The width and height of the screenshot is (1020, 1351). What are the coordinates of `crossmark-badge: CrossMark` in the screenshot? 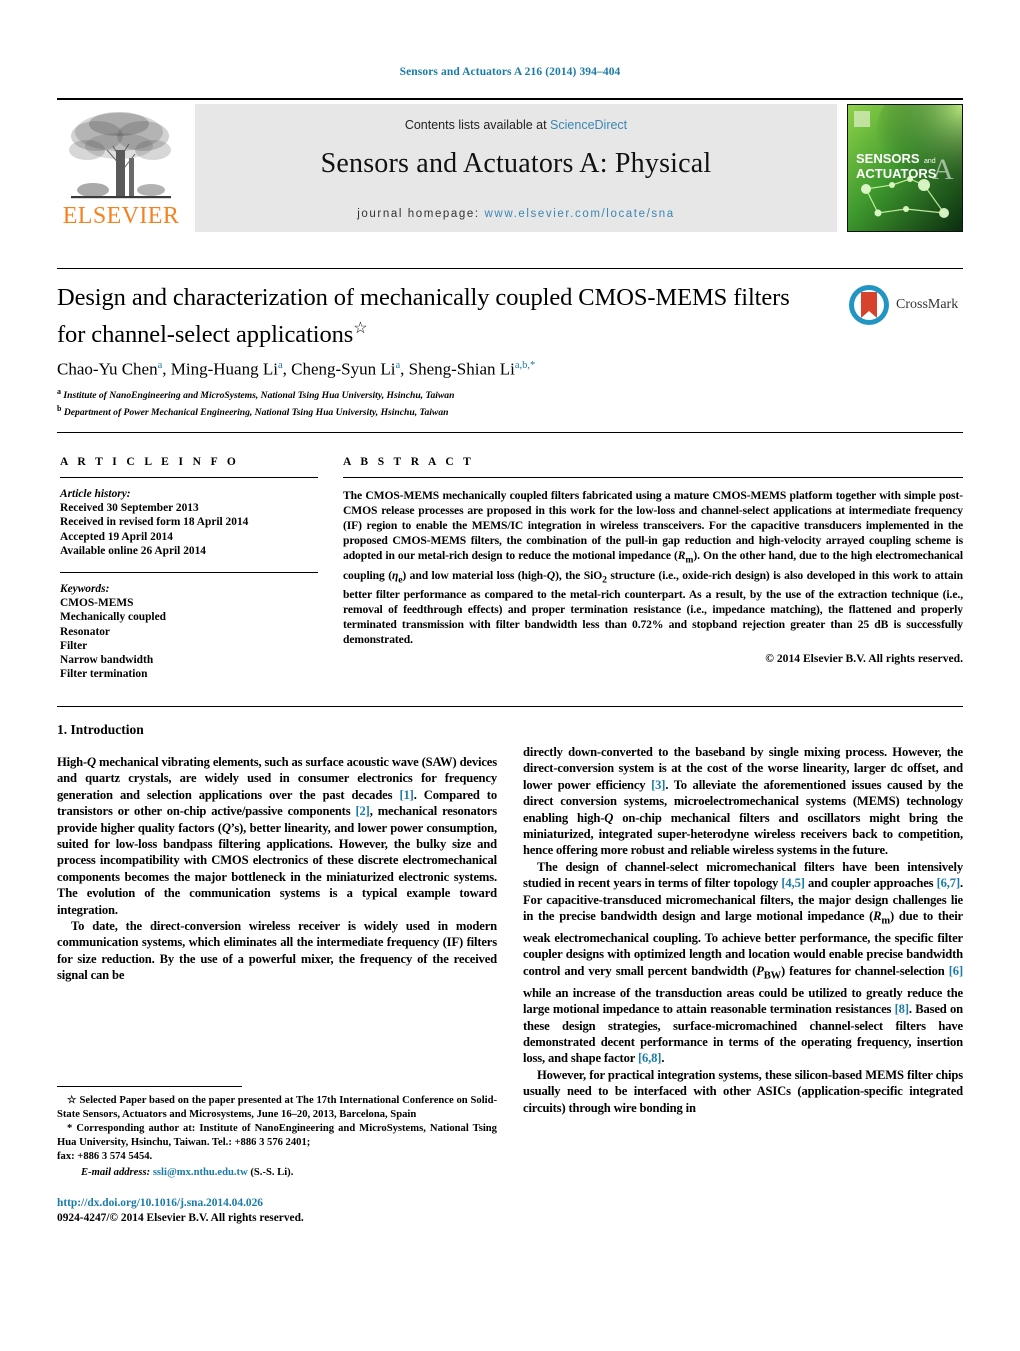 It's located at (904, 306).